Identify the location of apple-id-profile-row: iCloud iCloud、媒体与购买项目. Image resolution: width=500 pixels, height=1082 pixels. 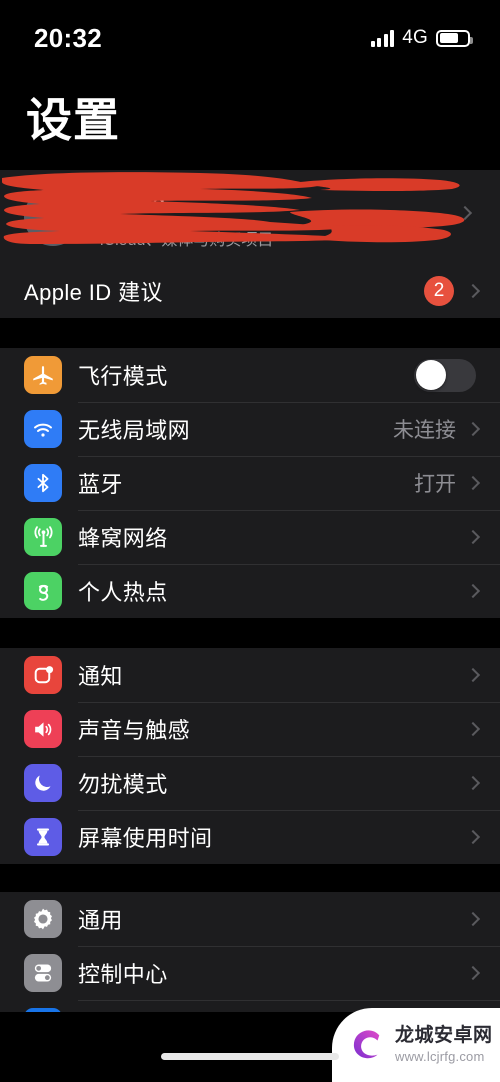
(250, 216).